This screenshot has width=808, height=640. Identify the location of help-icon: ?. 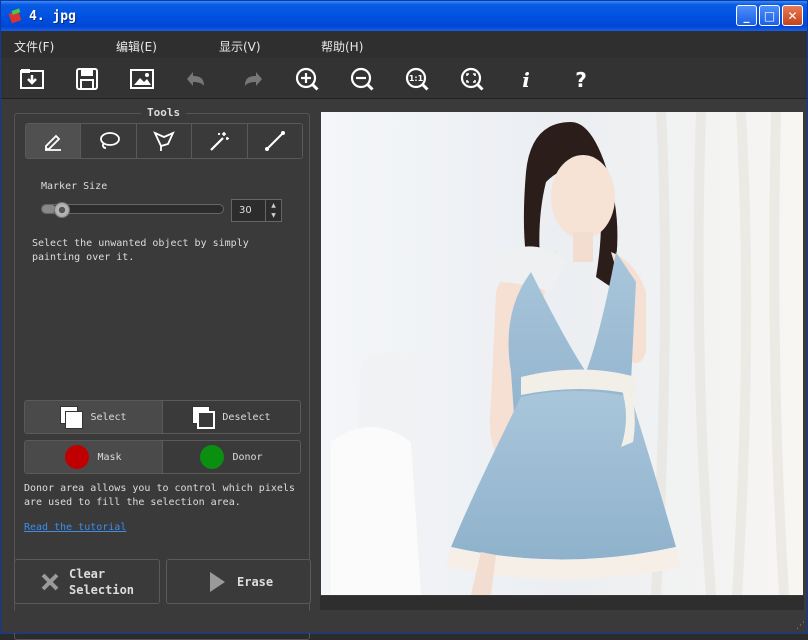
(581, 80).